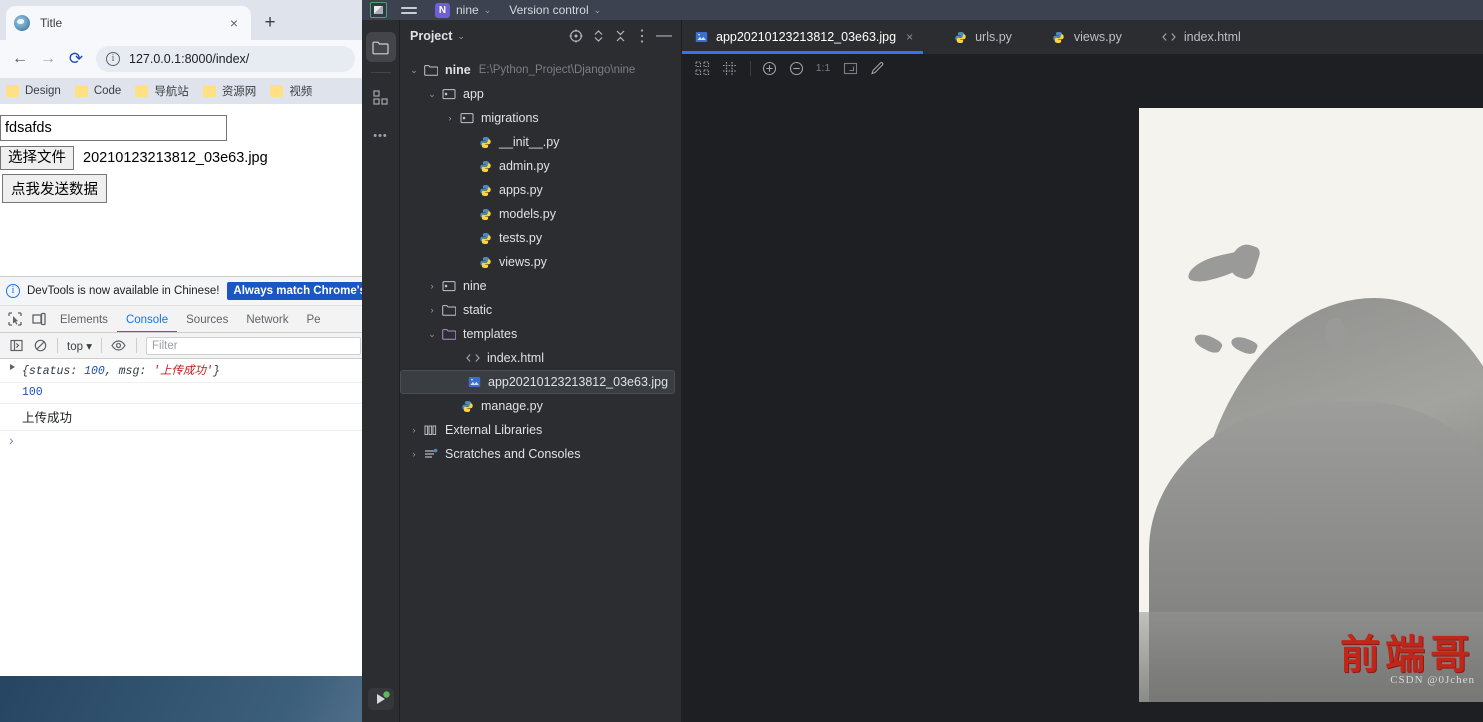 This screenshot has width=1483, height=722. I want to click on templates-folder-icon, so click(449, 334).